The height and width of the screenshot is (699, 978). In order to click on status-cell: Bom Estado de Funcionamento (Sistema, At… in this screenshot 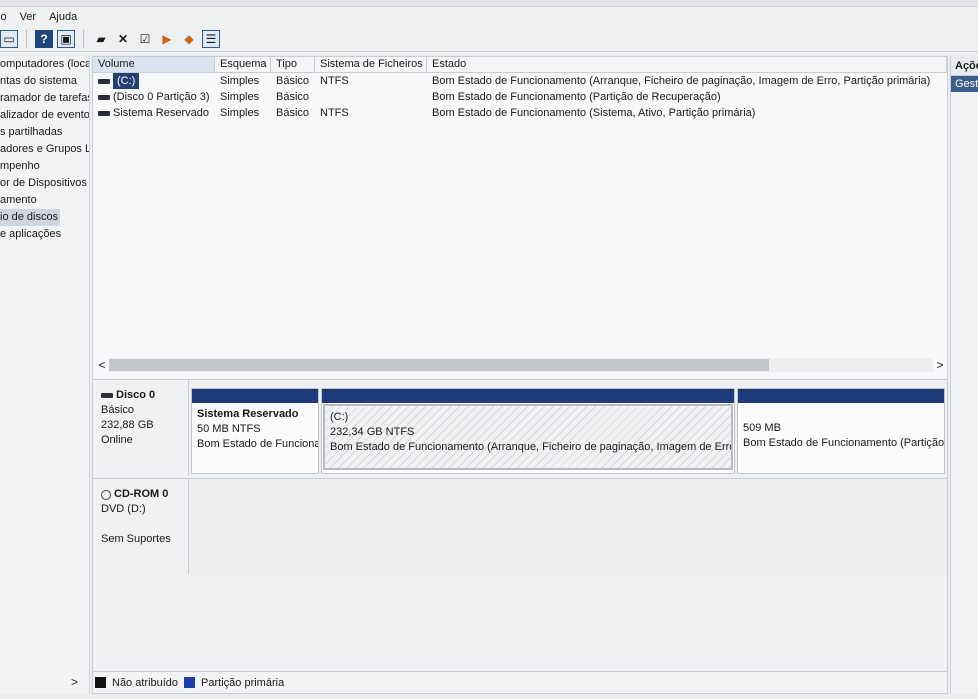, I will do `click(594, 113)`.